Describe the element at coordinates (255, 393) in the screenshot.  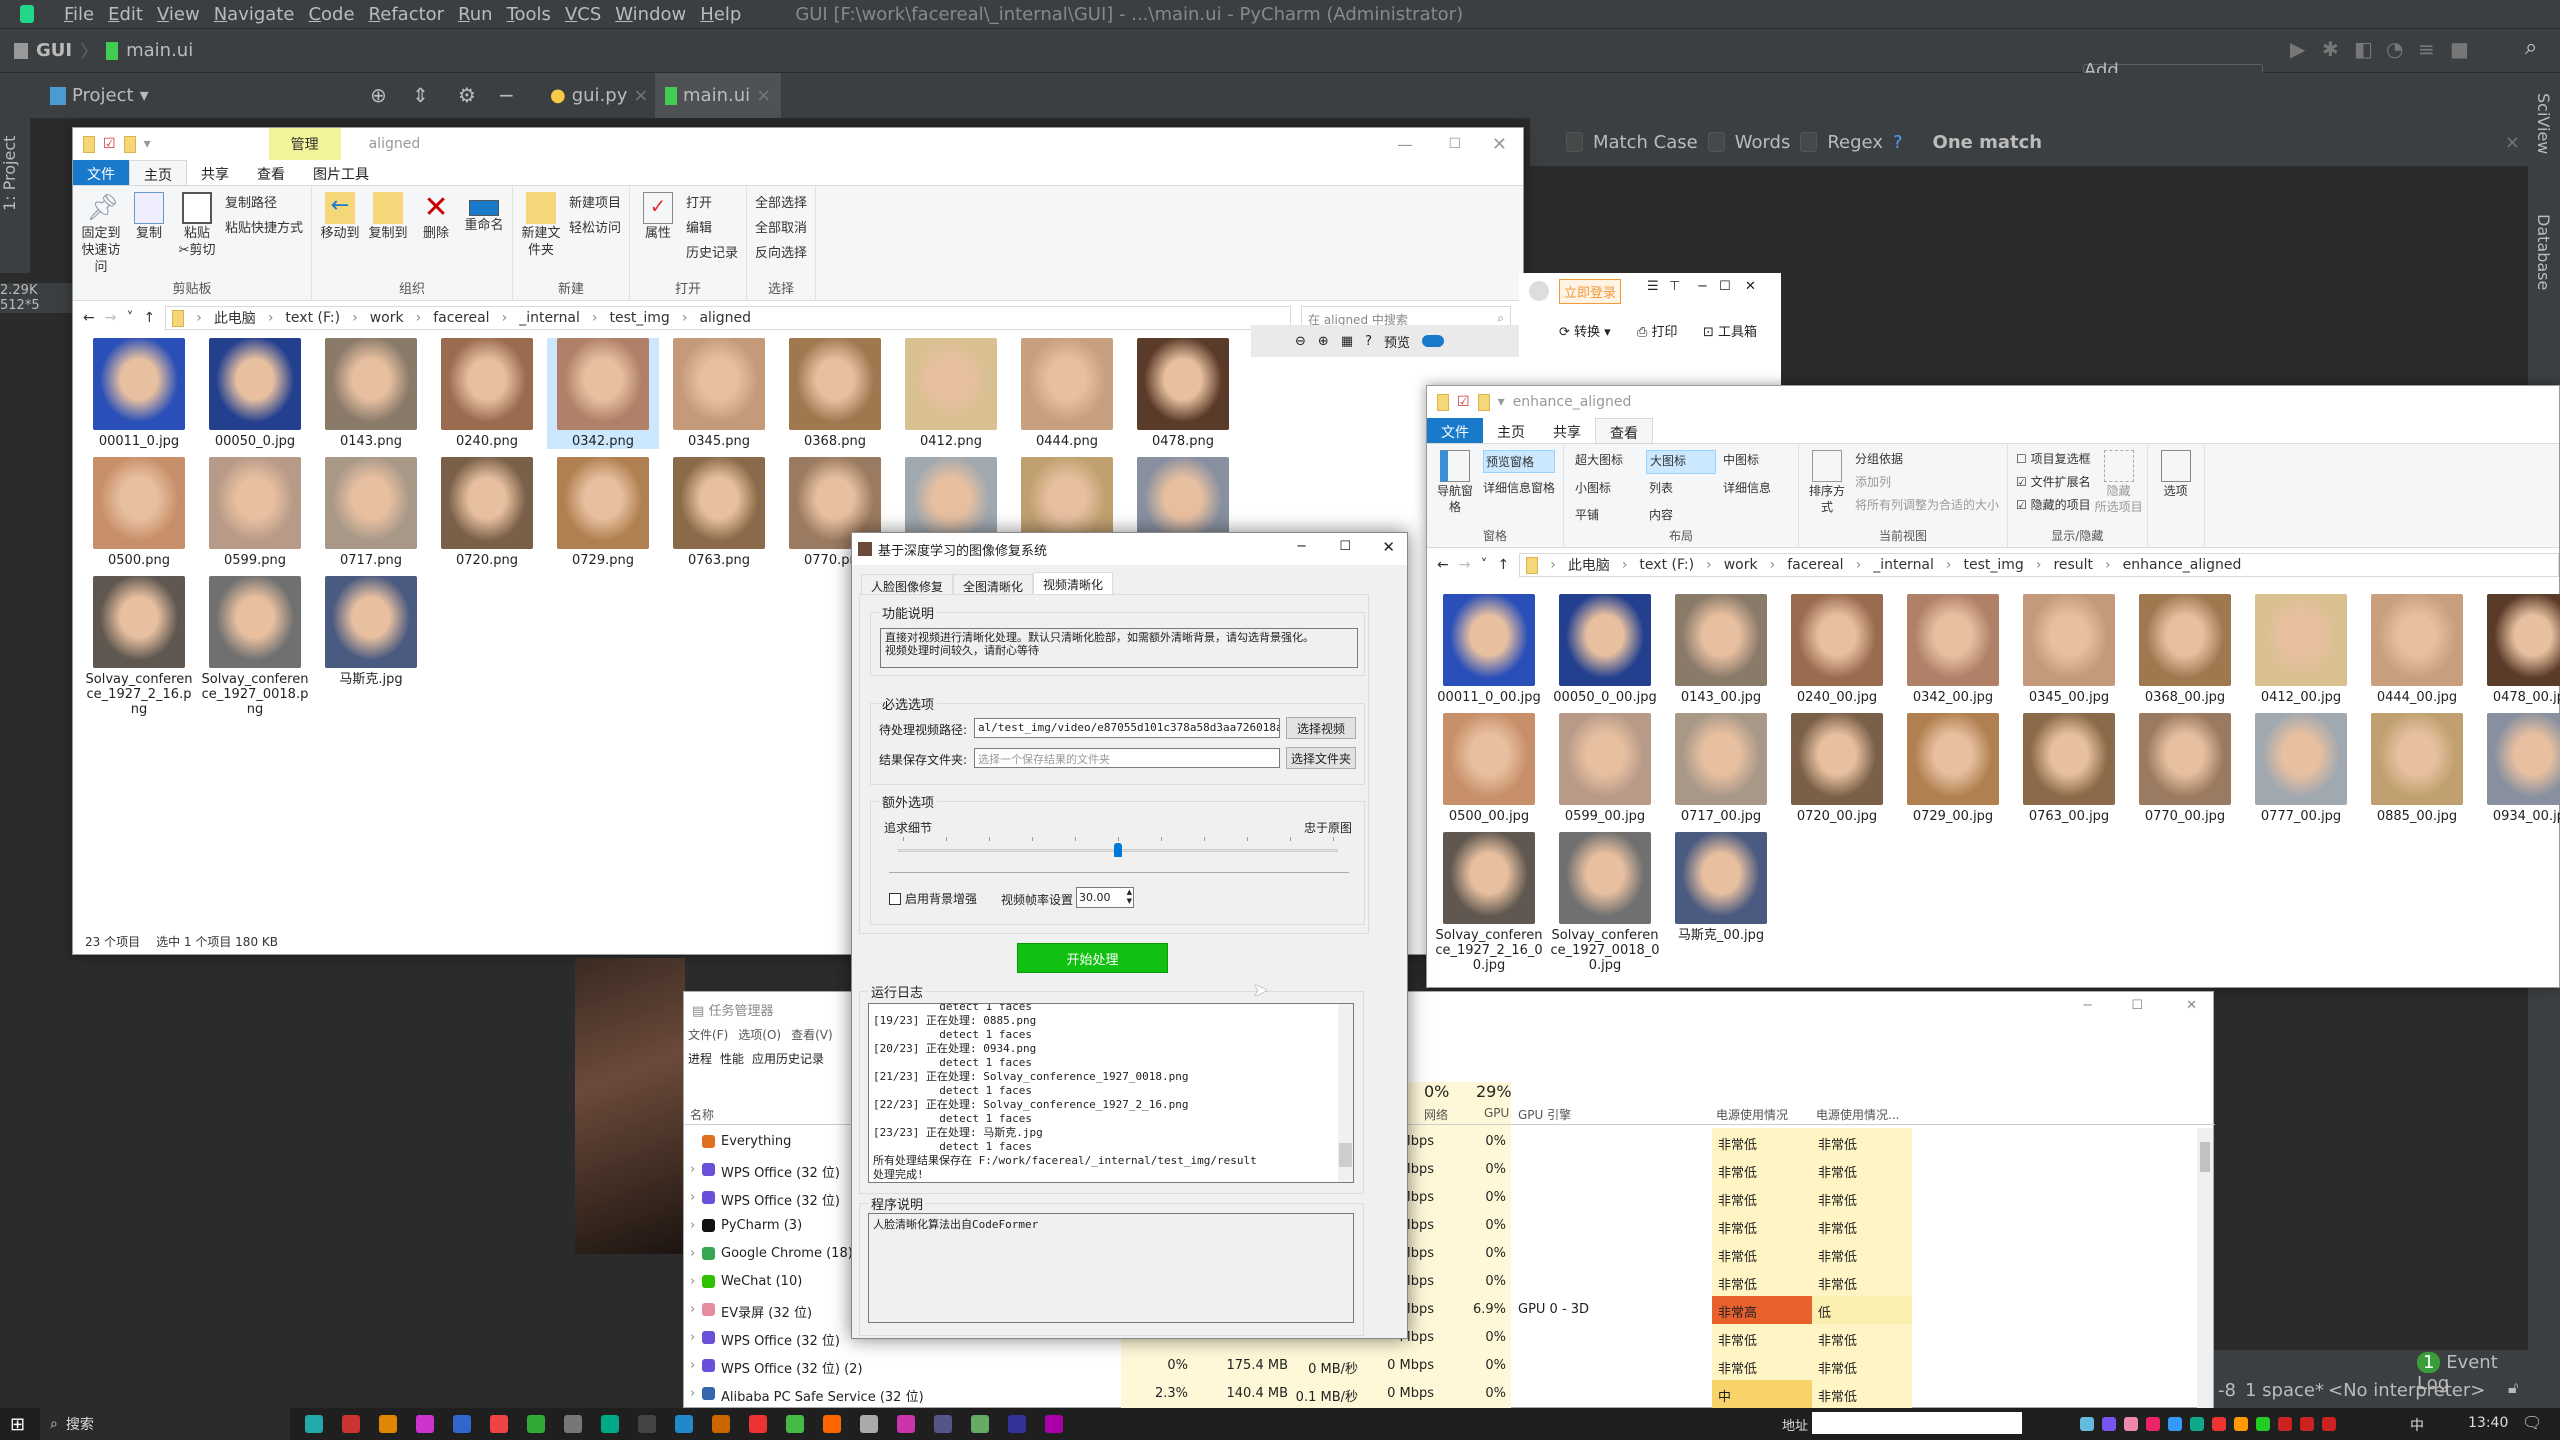
I see `file-item: 00050_0.jpg` at that location.